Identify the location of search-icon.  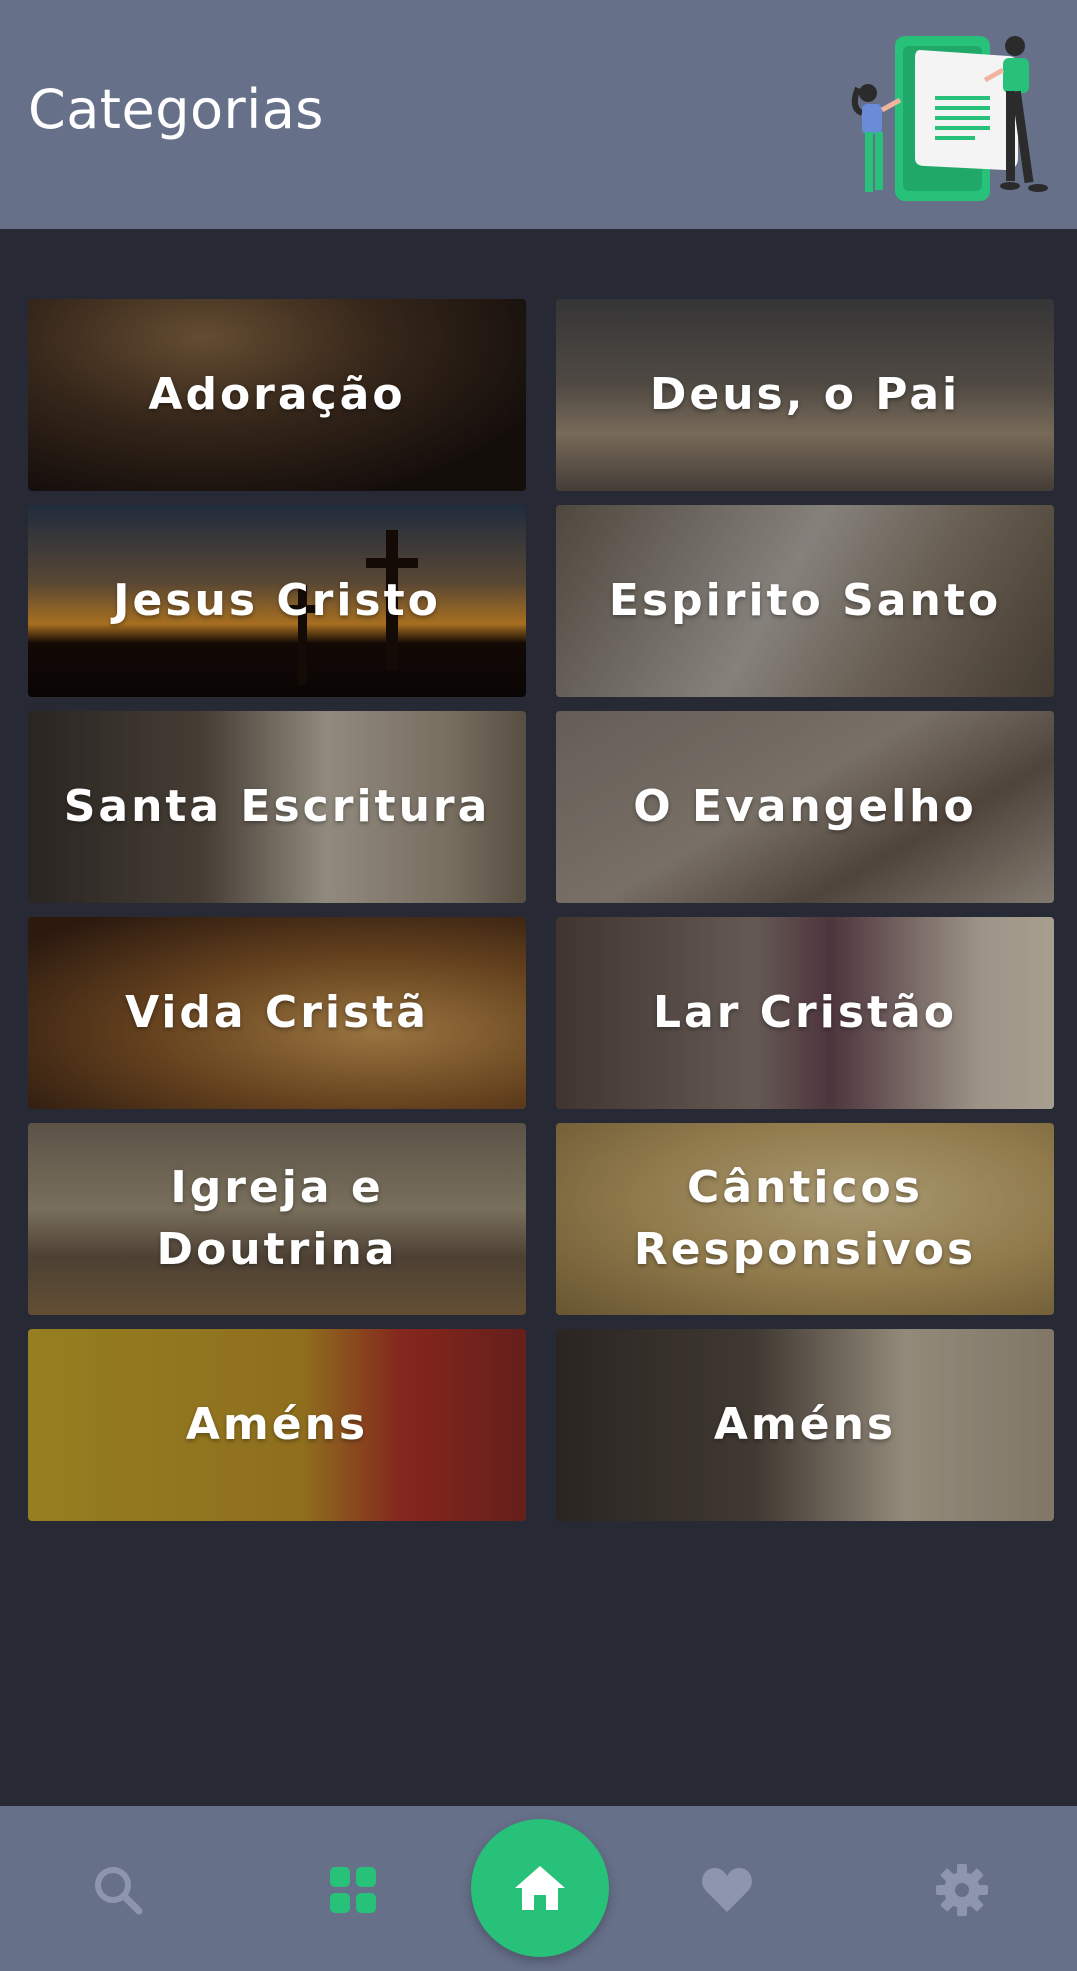
(119, 1891).